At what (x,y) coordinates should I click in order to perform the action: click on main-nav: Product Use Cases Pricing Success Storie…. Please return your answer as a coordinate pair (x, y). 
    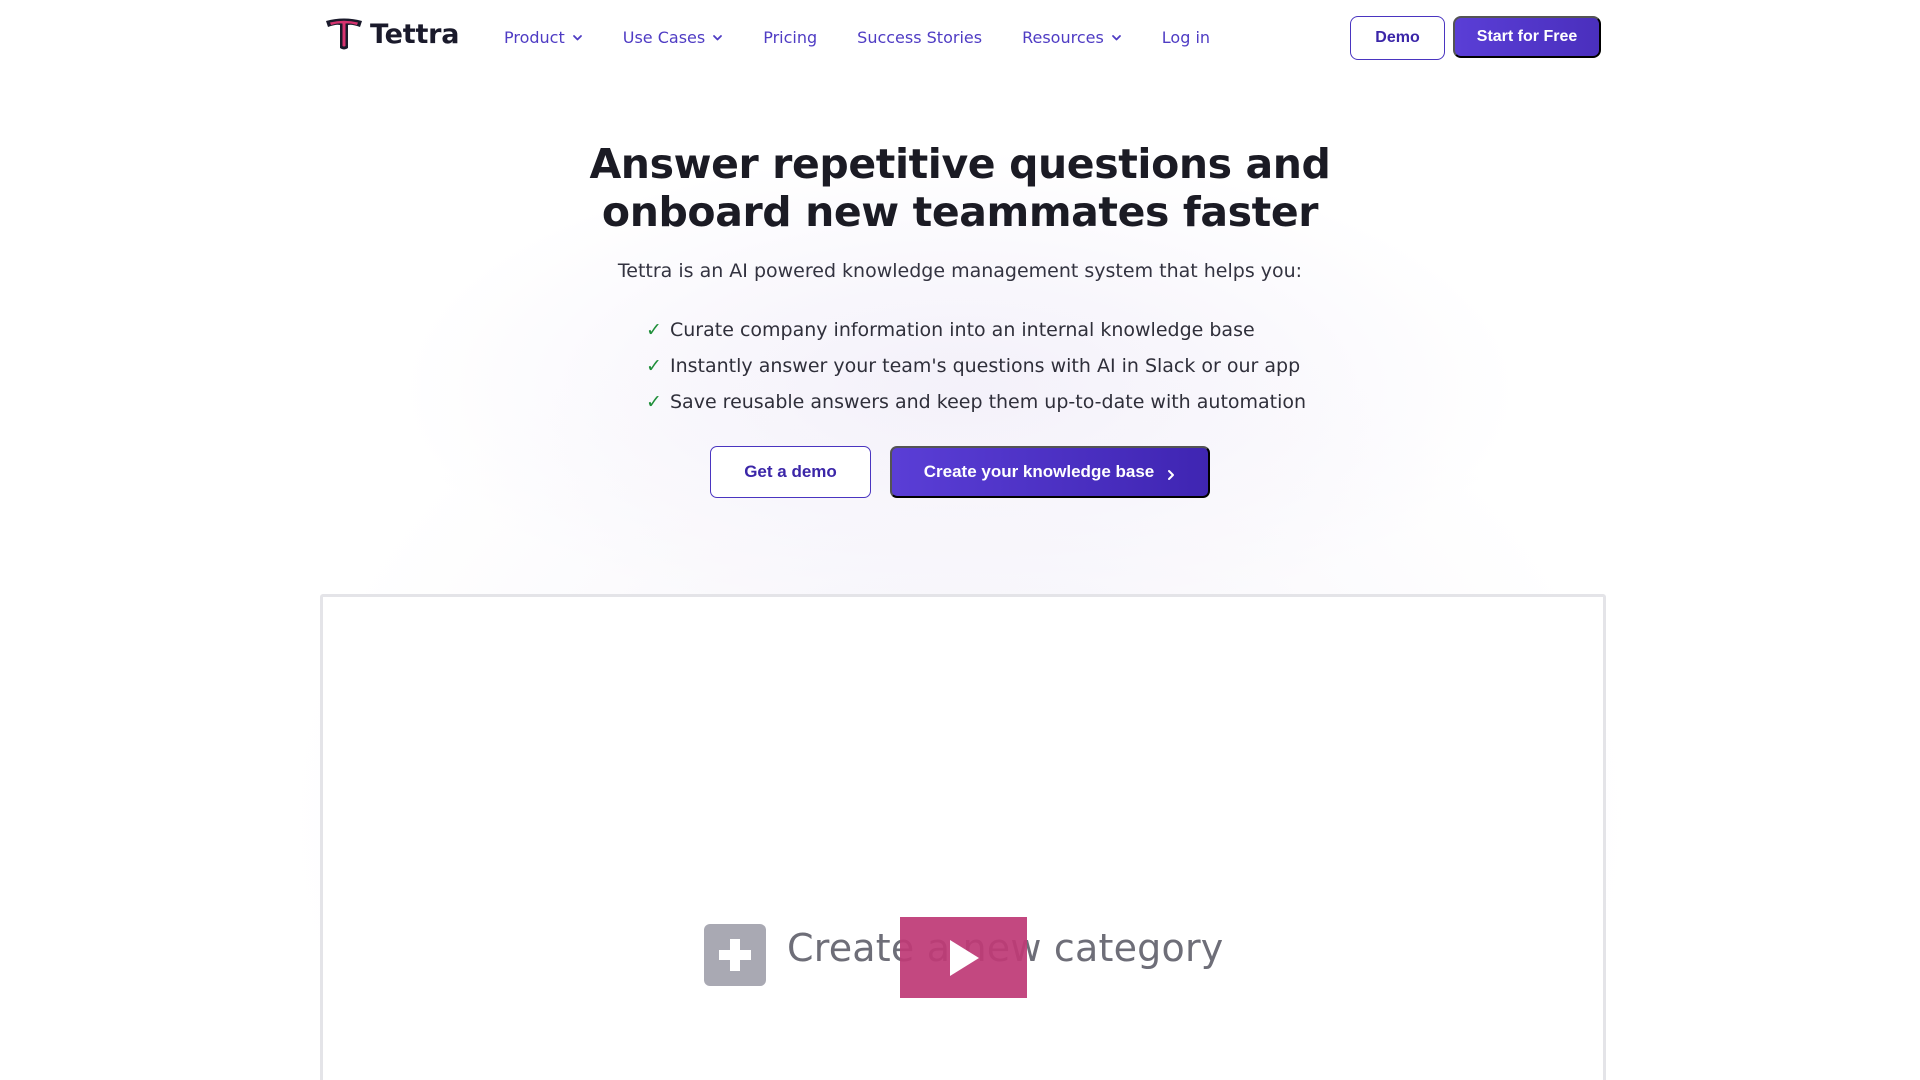
    Looking at the image, I should click on (877, 37).